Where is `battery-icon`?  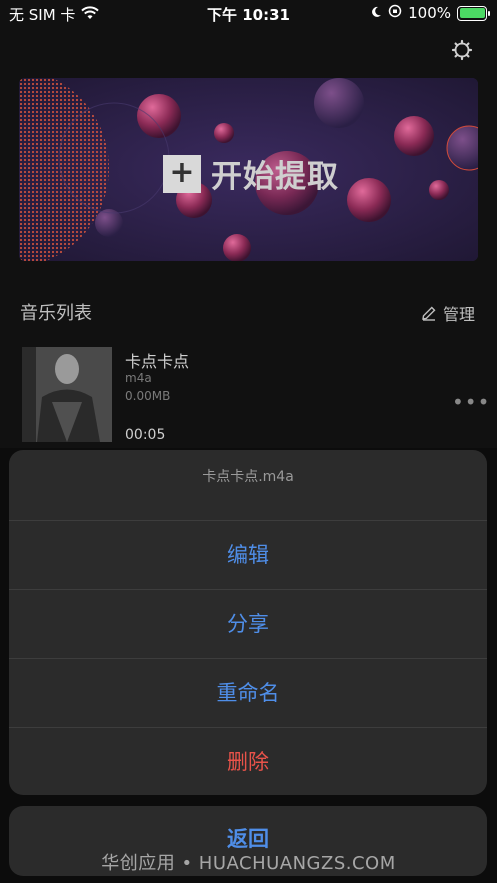
battery-icon is located at coordinates (473, 13).